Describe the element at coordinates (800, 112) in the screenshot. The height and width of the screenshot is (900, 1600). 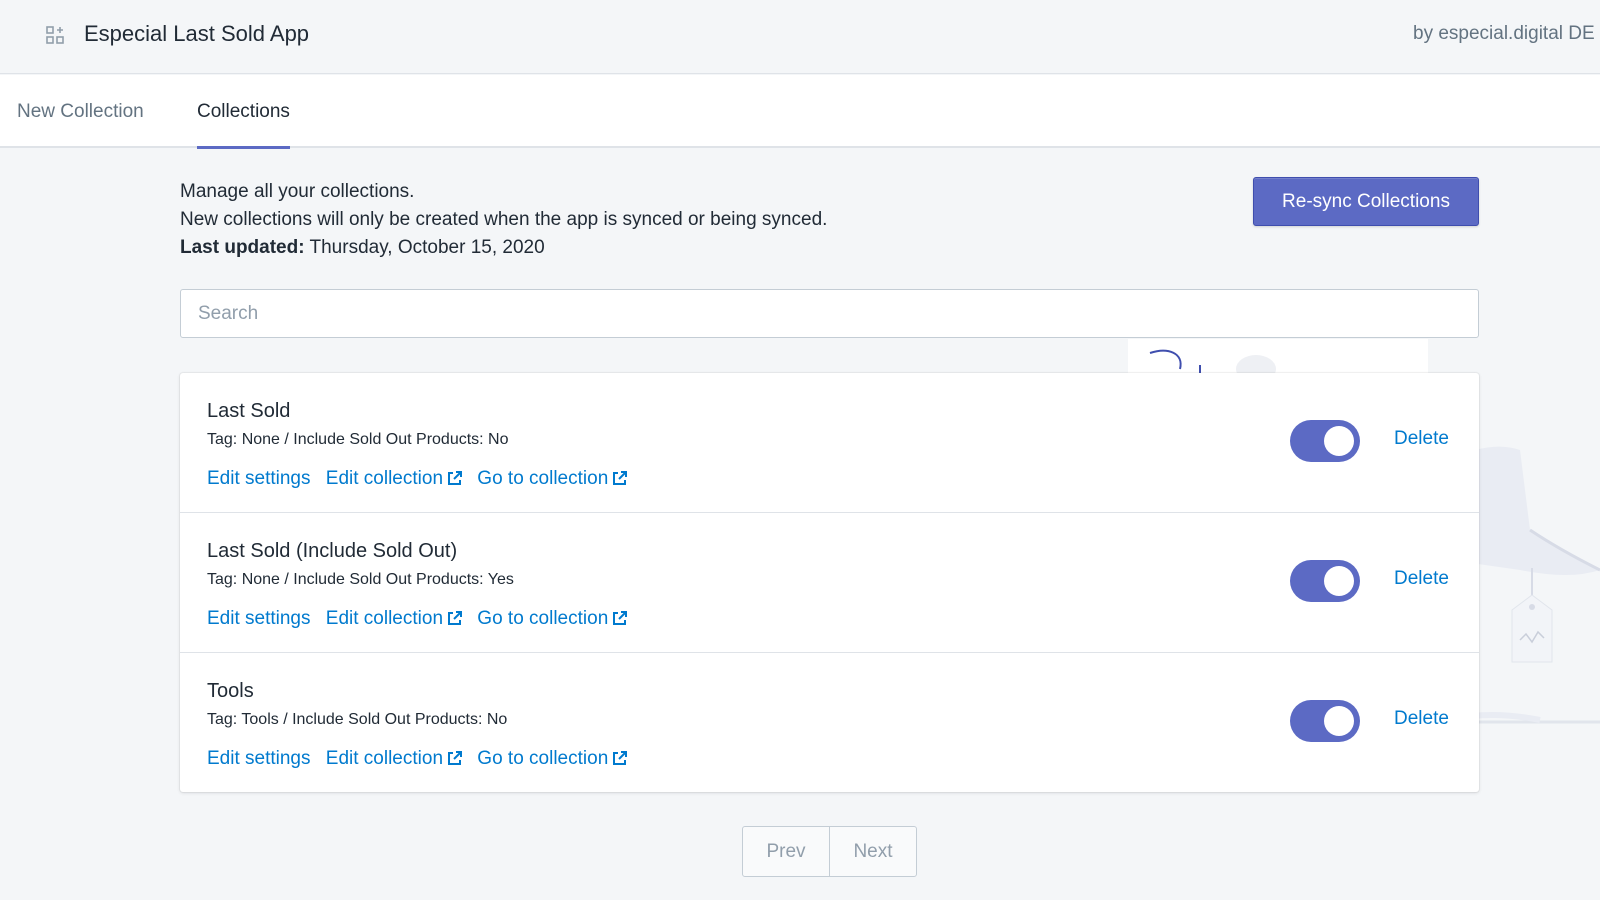
I see `tab-bar: New Collection Collections` at that location.